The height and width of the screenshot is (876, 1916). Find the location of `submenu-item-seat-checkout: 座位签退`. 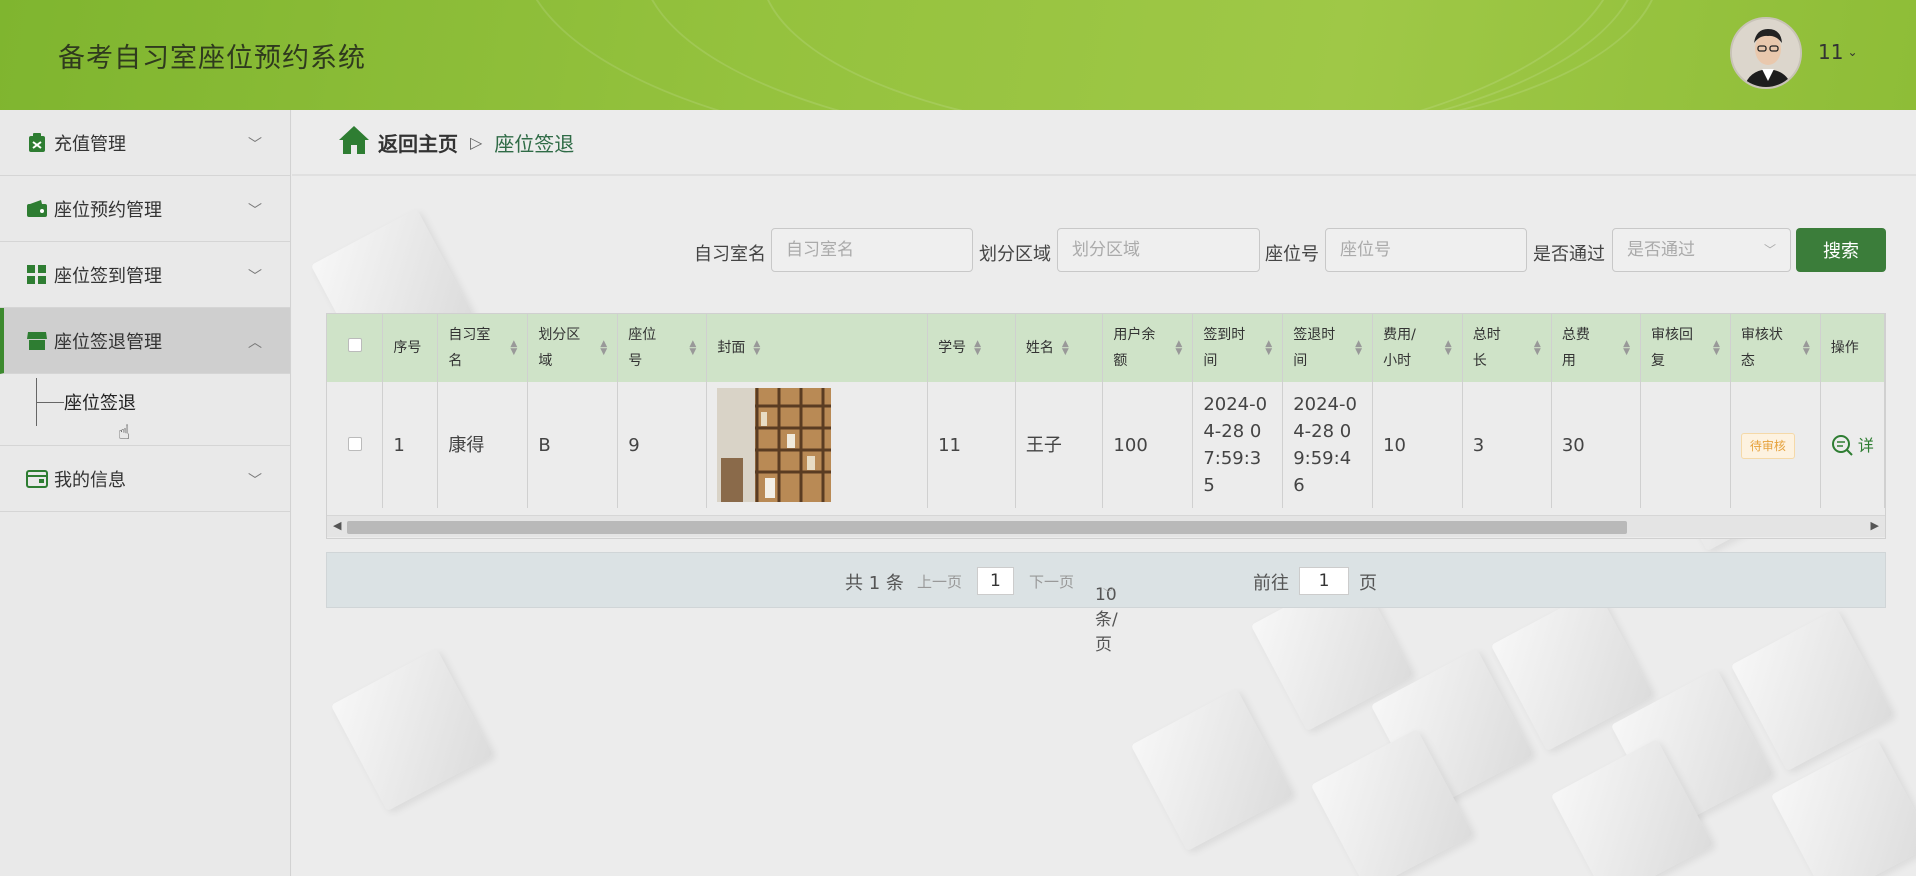

submenu-item-seat-checkout: 座位签退 is located at coordinates (100, 402).